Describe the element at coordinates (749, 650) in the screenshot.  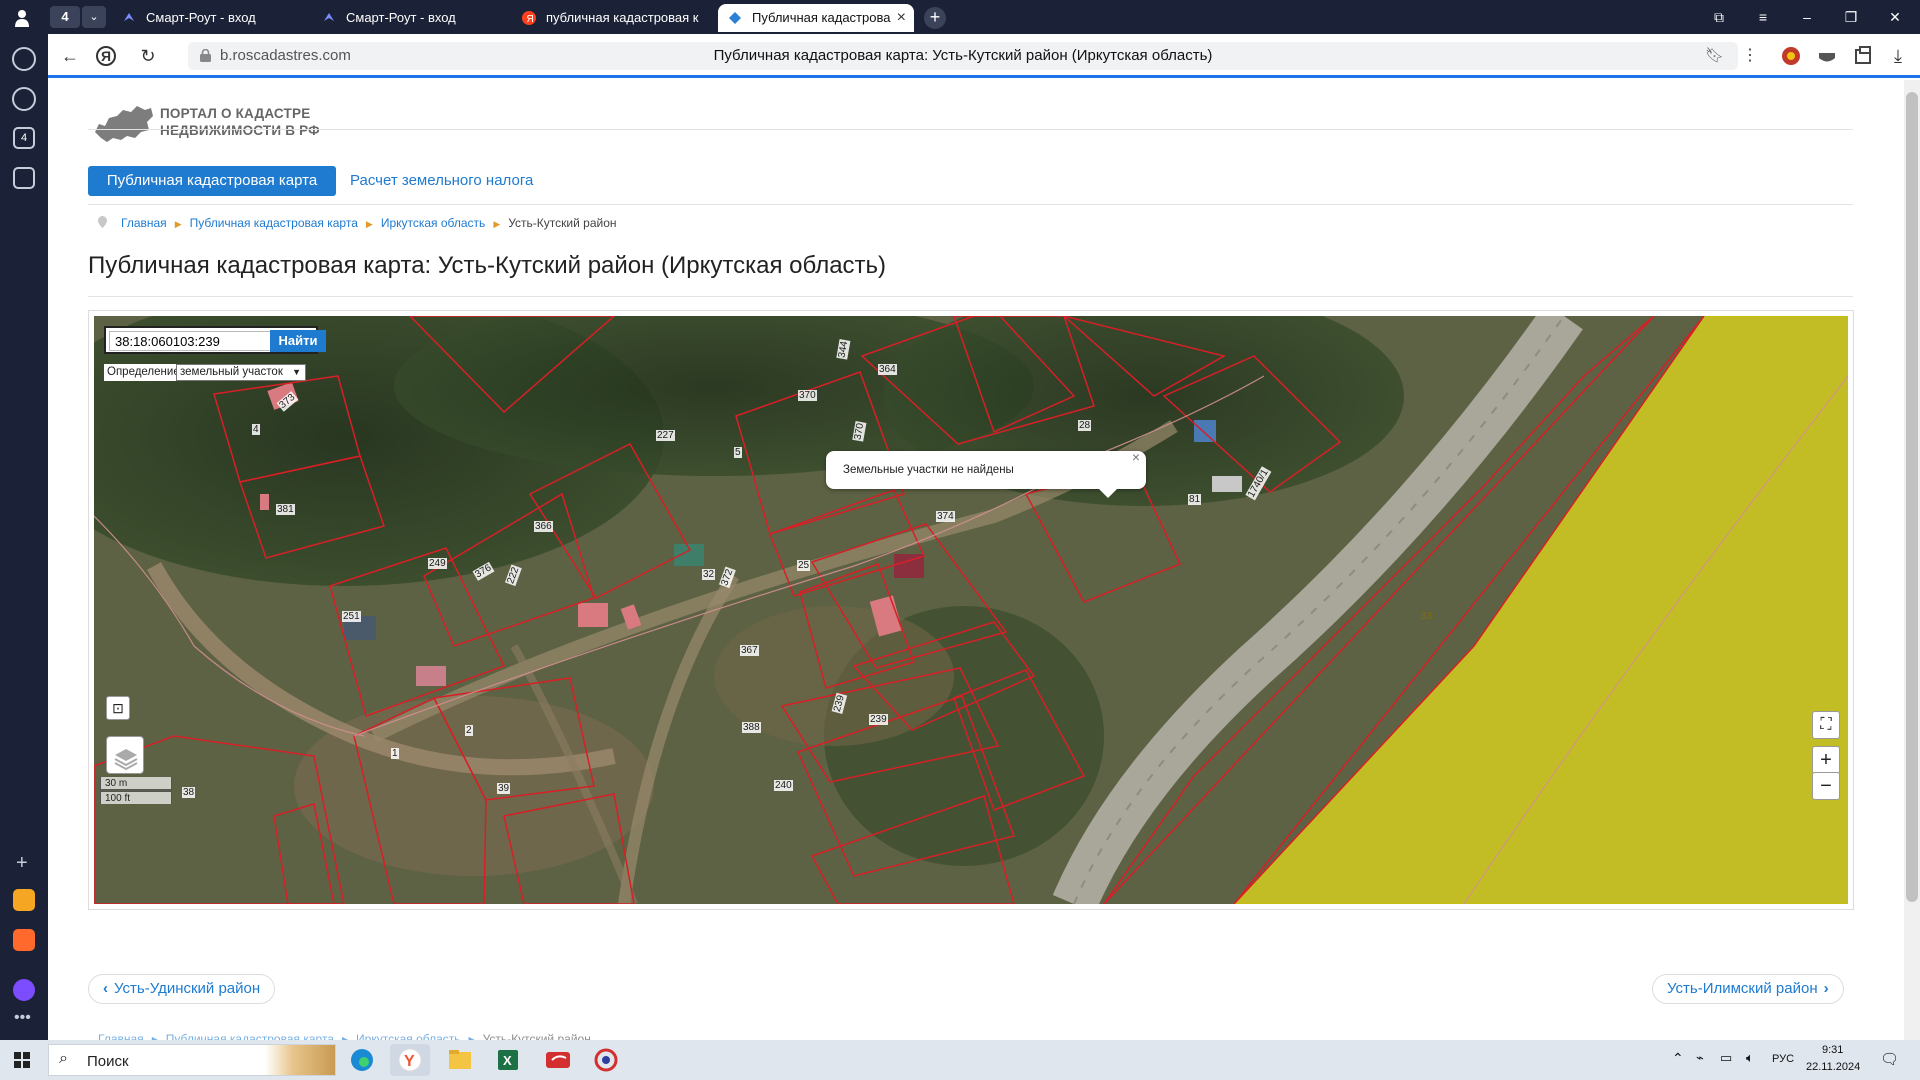
I see `parcel-number-label: 367` at that location.